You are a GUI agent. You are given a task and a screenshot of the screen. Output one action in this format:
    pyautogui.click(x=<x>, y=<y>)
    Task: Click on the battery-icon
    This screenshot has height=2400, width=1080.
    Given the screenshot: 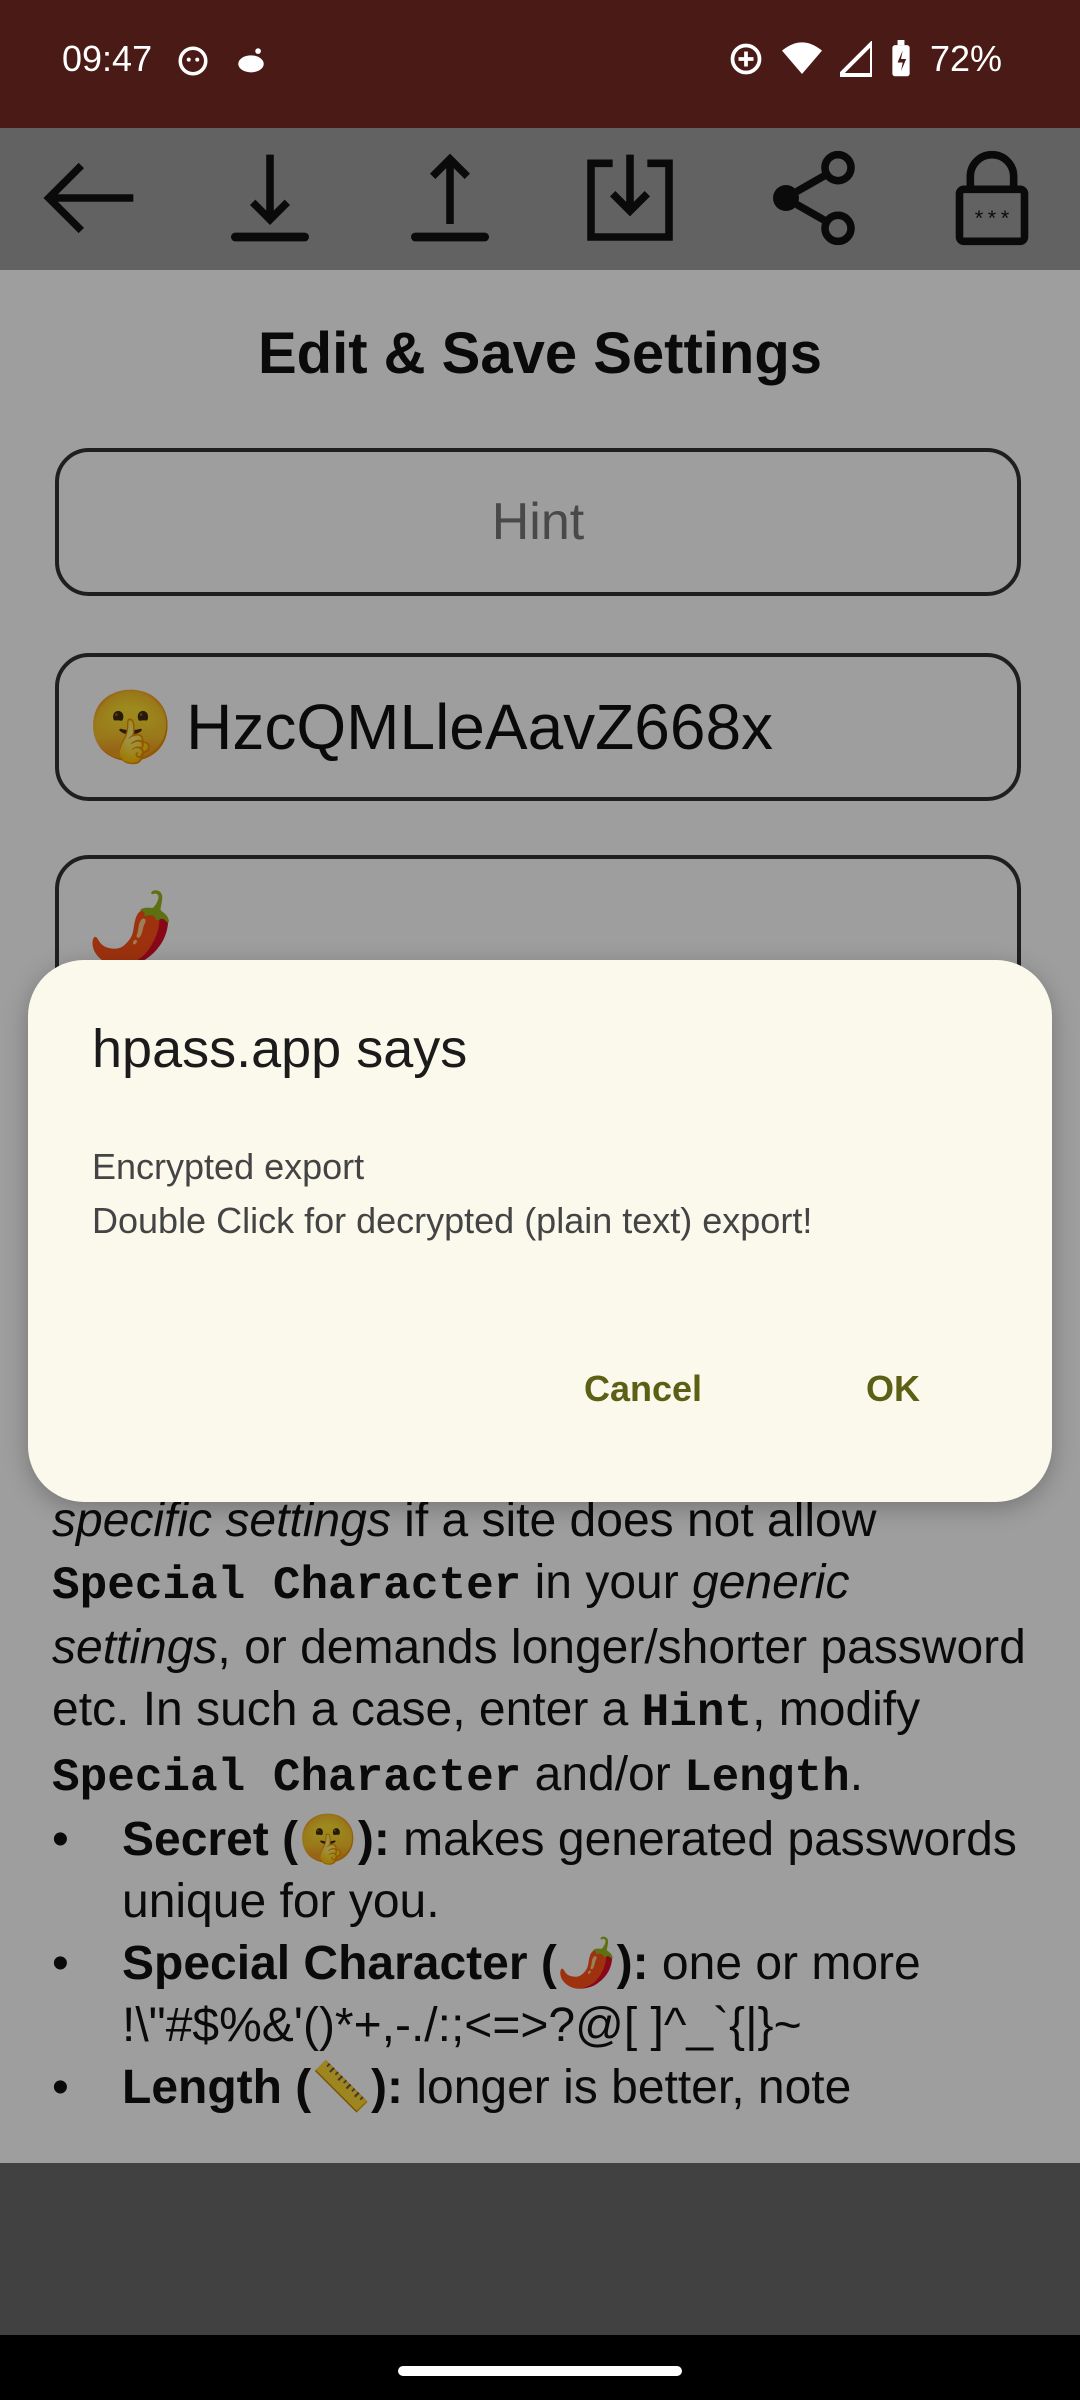 What is the action you would take?
    pyautogui.click(x=901, y=58)
    